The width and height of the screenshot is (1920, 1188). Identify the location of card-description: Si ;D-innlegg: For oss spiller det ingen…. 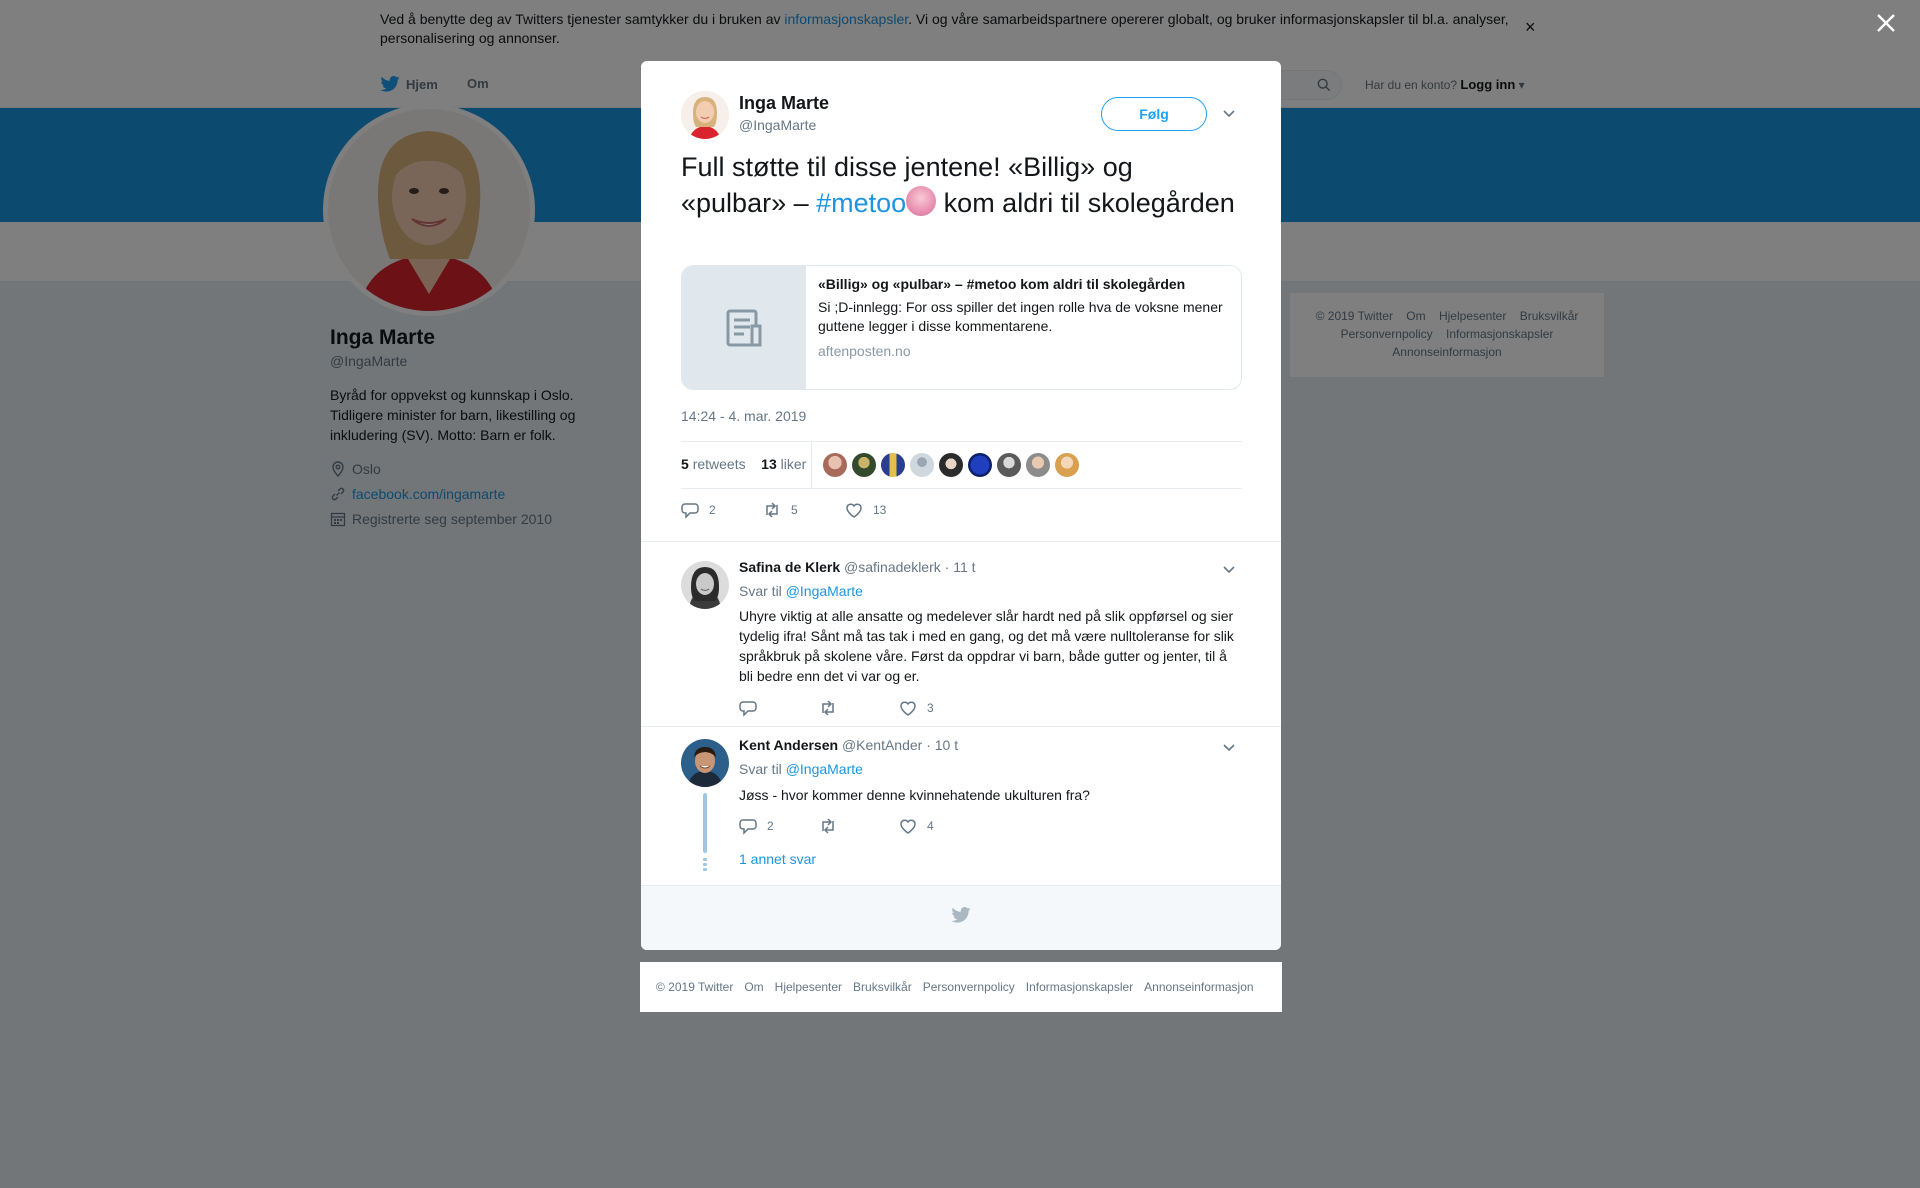
(1020, 316).